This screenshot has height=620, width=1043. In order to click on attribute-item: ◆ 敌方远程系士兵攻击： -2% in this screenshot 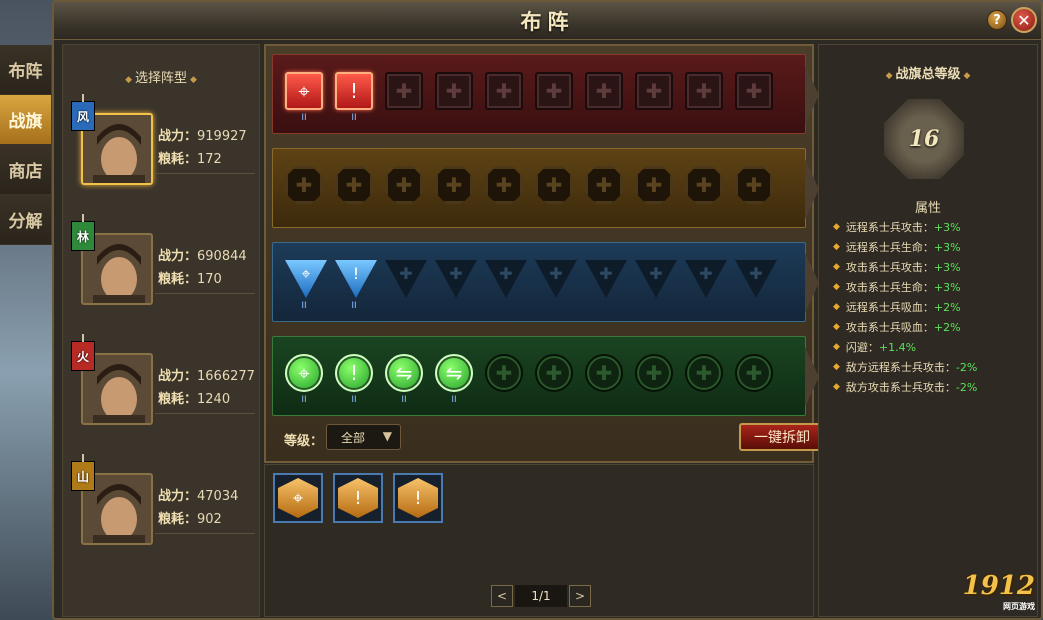, I will do `click(905, 367)`.